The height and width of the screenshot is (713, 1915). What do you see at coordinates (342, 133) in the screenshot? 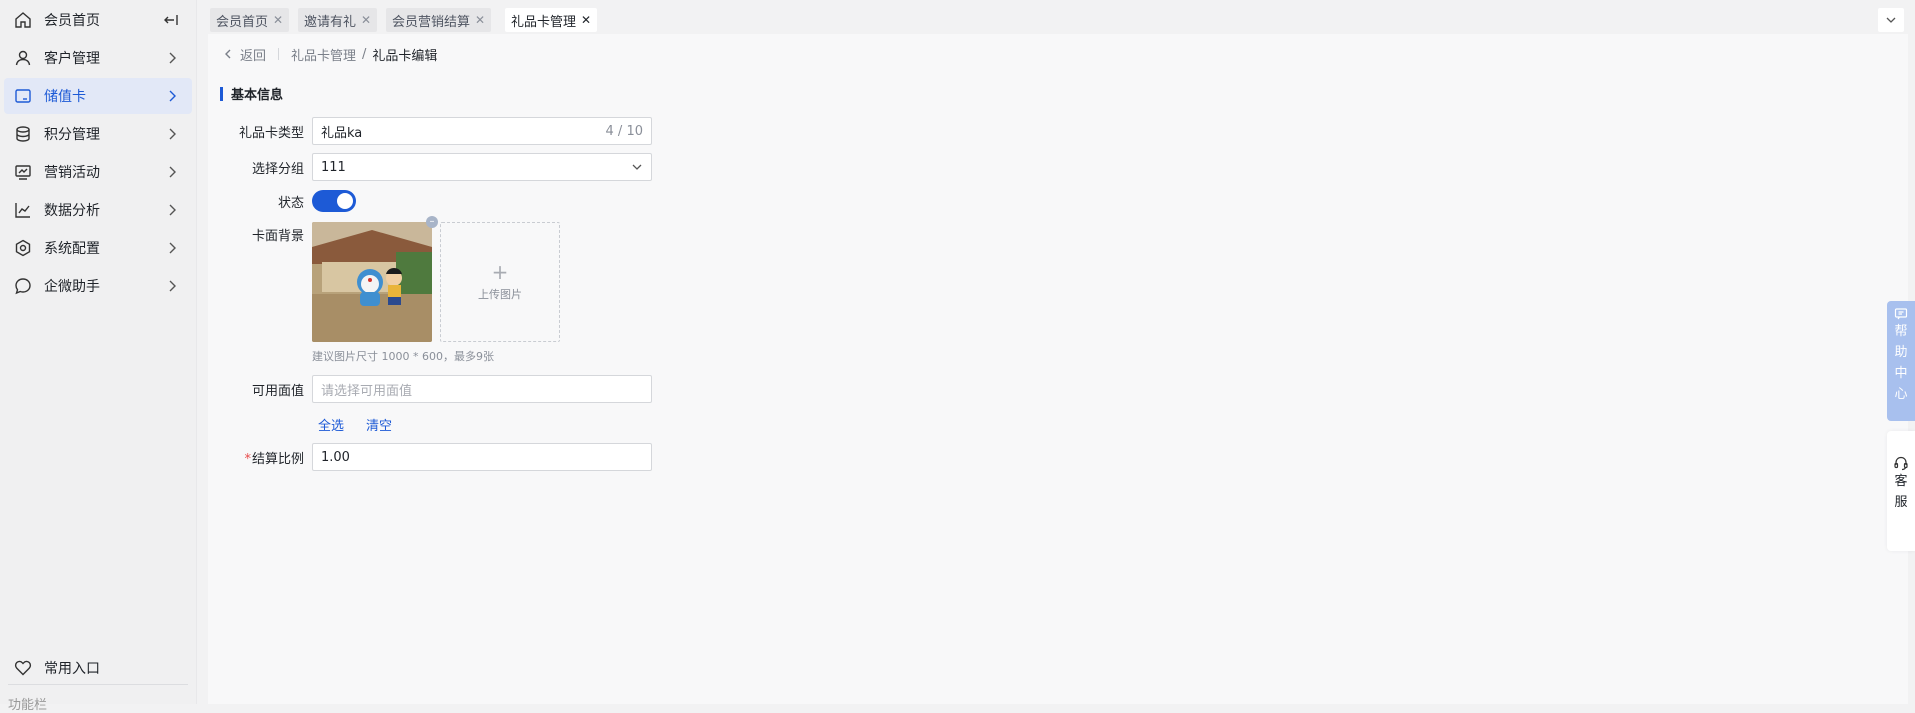
I see `card-type-value: 礼品ka` at bounding box center [342, 133].